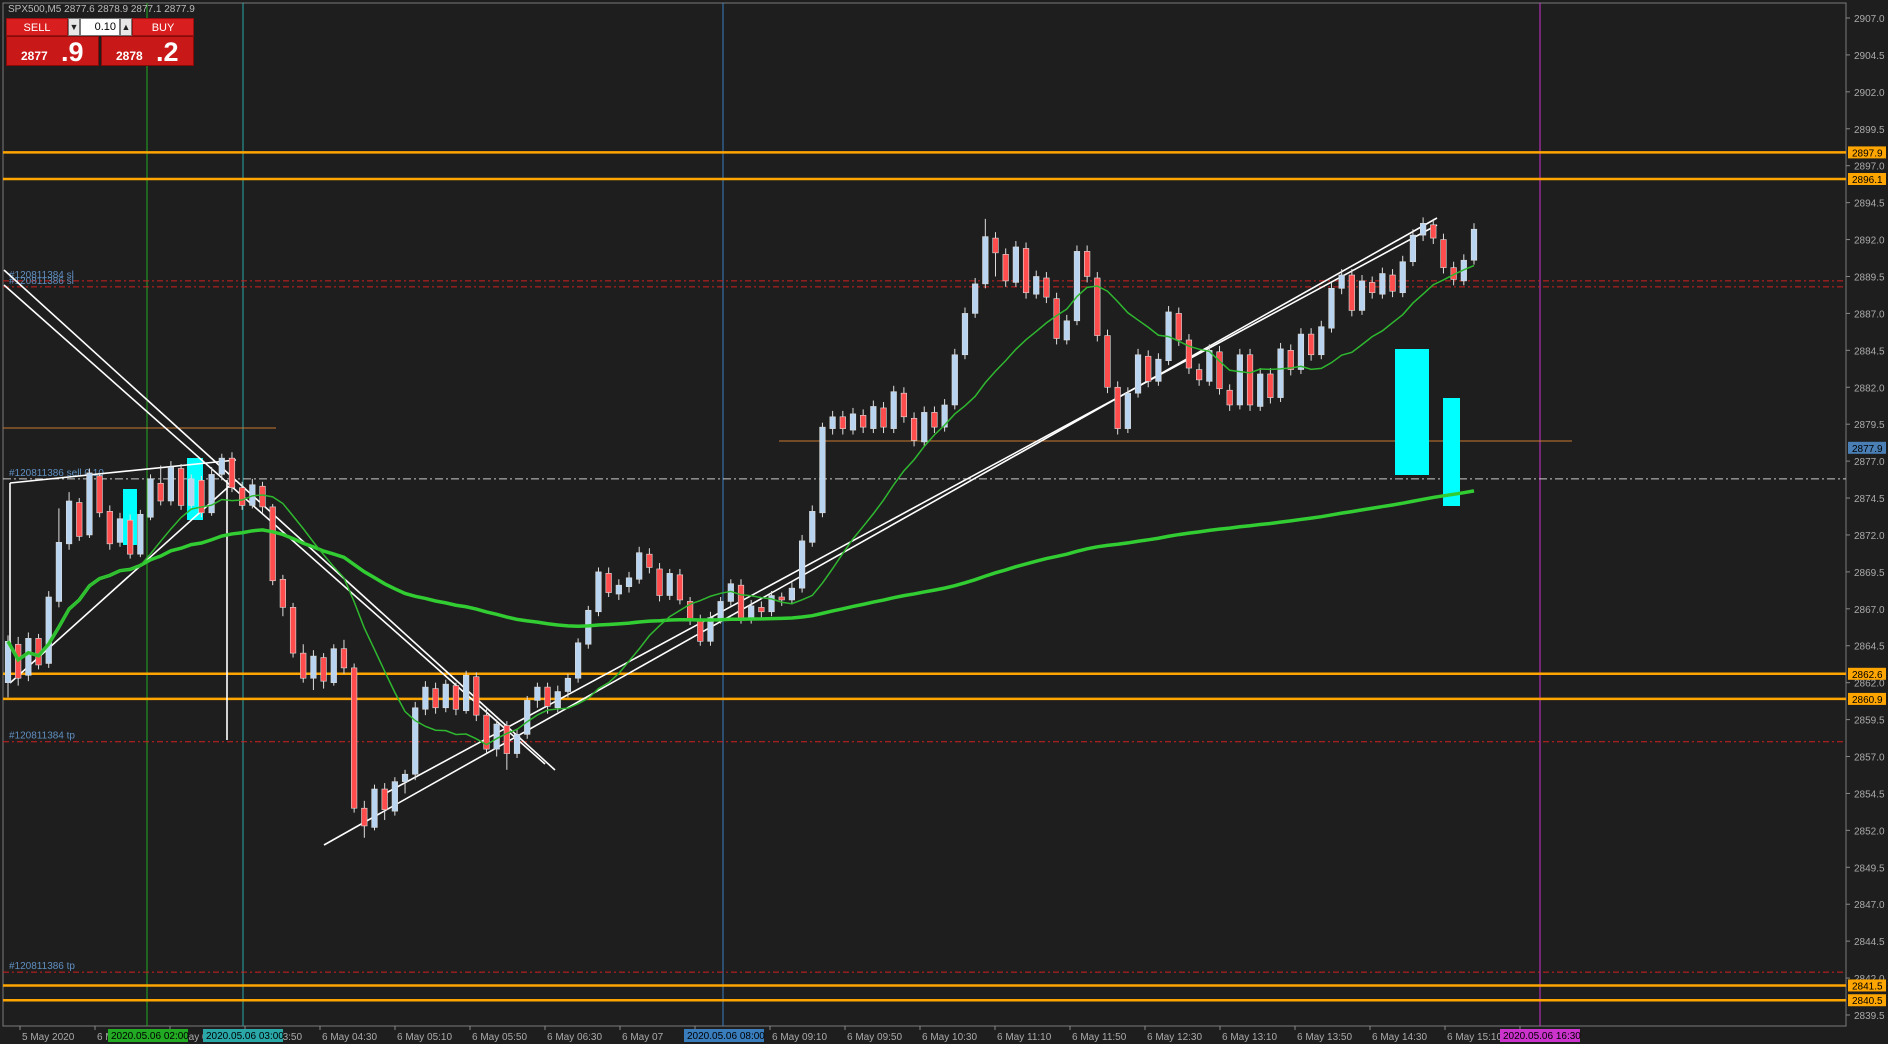  Describe the element at coordinates (1869, 277) in the screenshot. I see `y-tick-label: 2889.5` at that location.